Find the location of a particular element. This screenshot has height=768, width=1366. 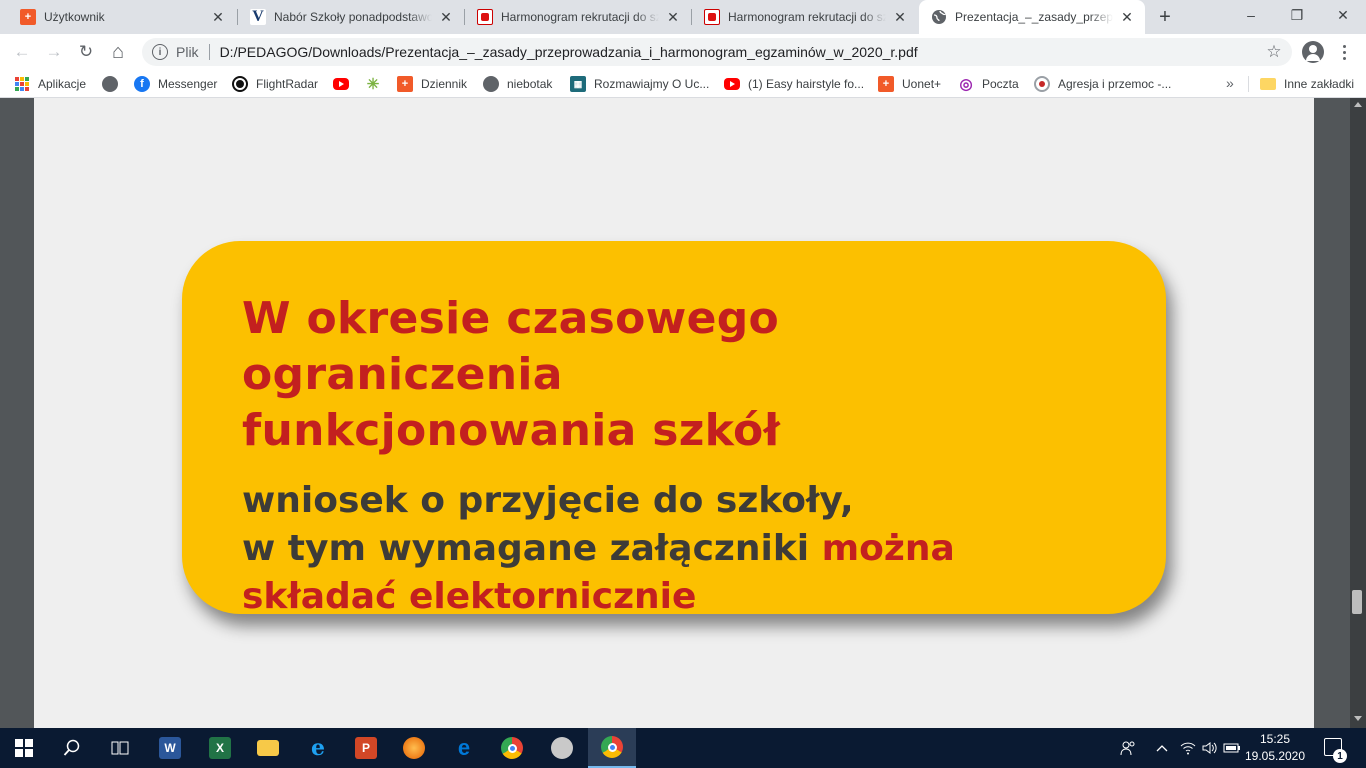

body-line-2: w tym wymagane załączniki is located at coordinates (532, 548).